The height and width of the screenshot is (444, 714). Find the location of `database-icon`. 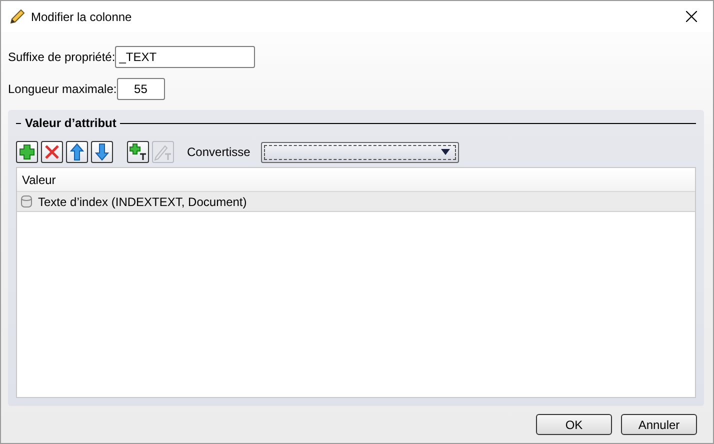

database-icon is located at coordinates (26, 201).